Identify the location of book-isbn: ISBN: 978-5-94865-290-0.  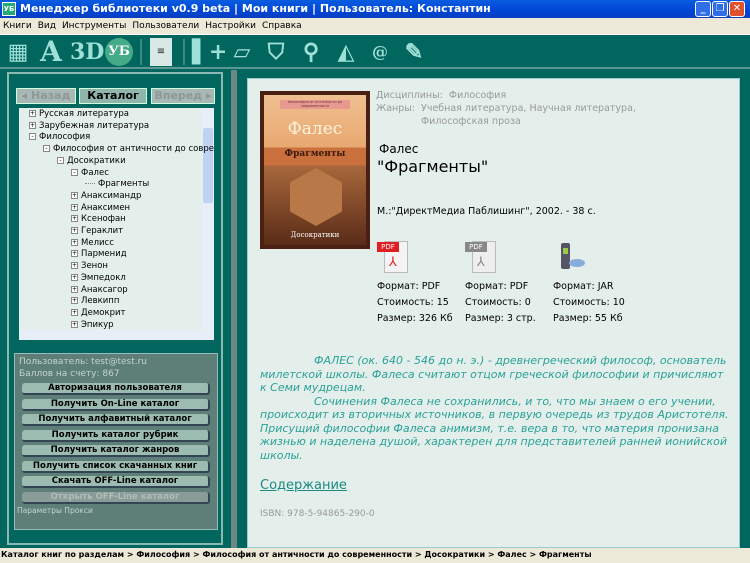
(317, 514).